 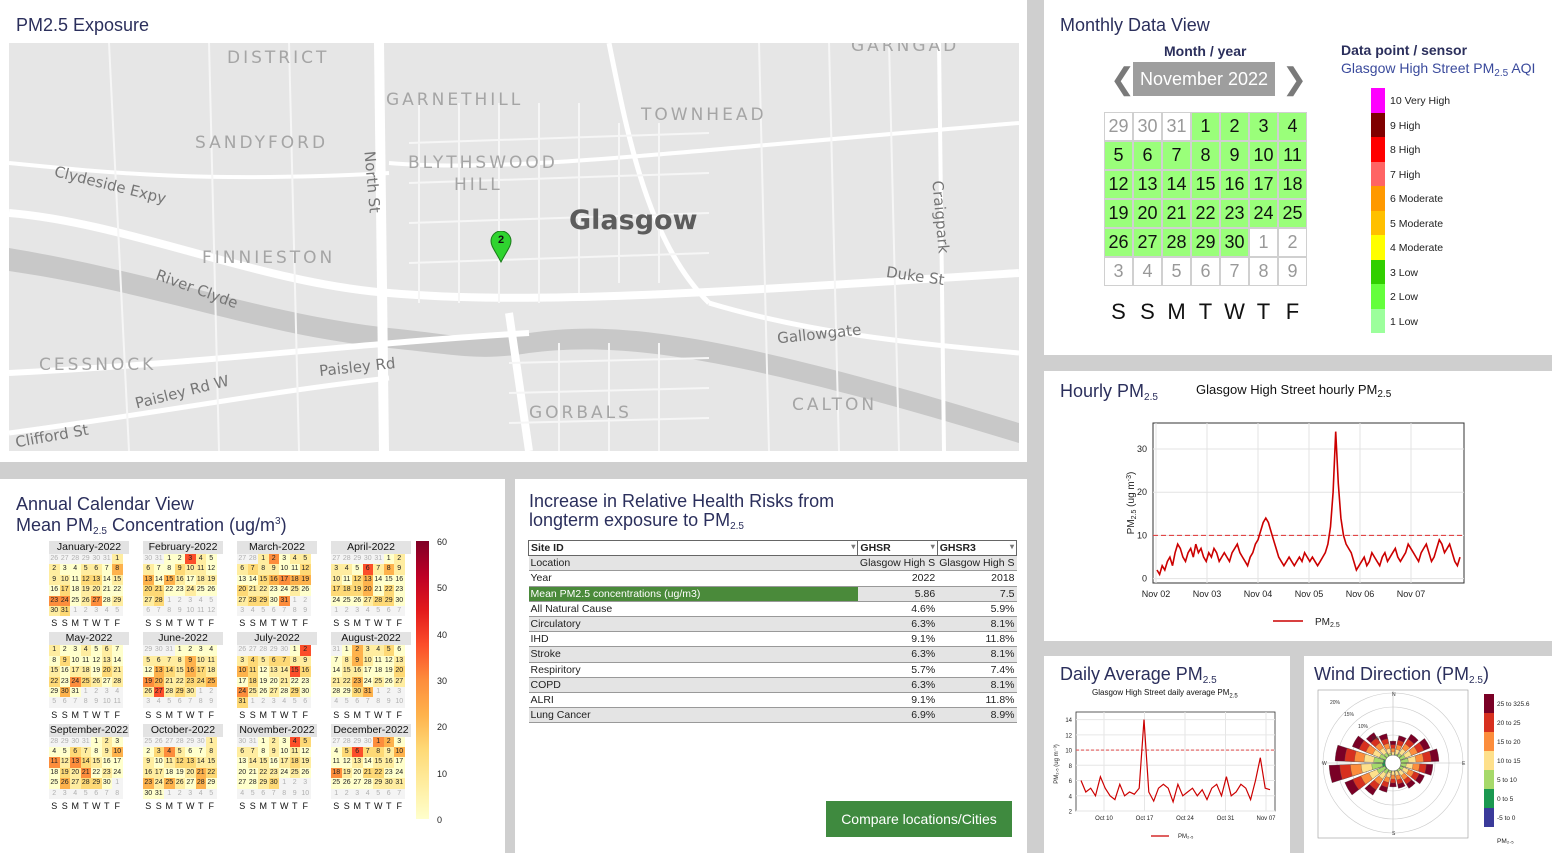 I want to click on sensor-name: Glasgow High Street PM2.5 AQI, so click(x=1438, y=69).